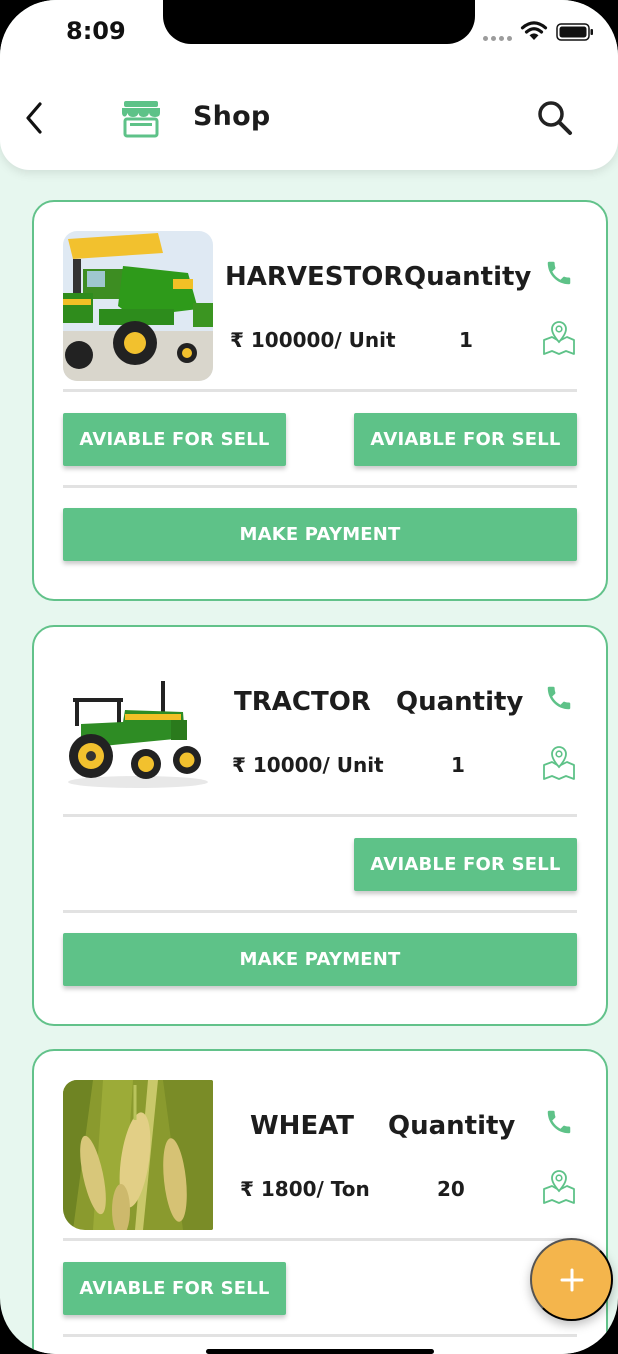 The image size is (618, 1354). Describe the element at coordinates (313, 340) in the screenshot. I see `product-price: ₹ 100000/ Unit` at that location.